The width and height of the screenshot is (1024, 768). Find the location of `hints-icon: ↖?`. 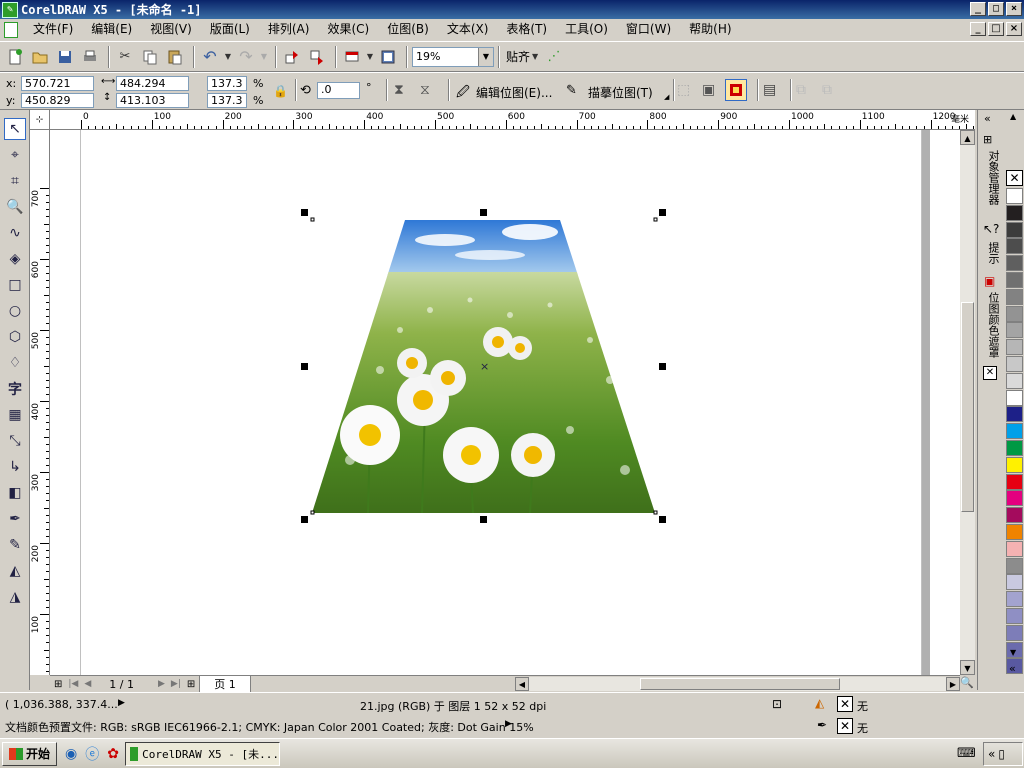

hints-icon: ↖? is located at coordinates (991, 229).